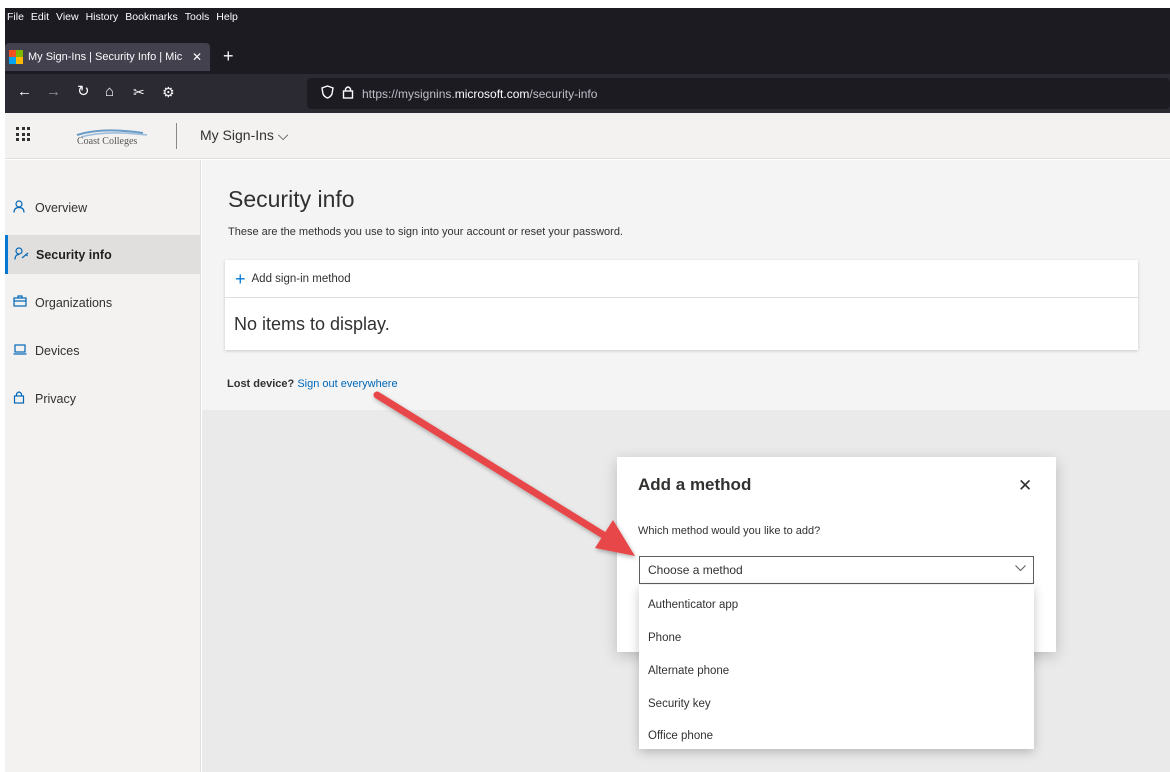  I want to click on brand-name: Coast Colleges, so click(107, 141).